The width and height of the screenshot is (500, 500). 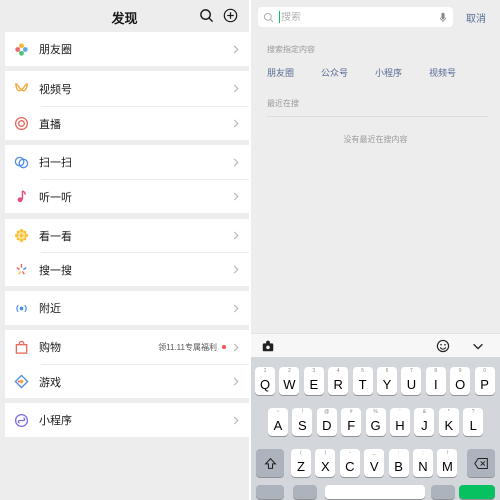 I want to click on cancel-button: 取消, so click(x=476, y=17).